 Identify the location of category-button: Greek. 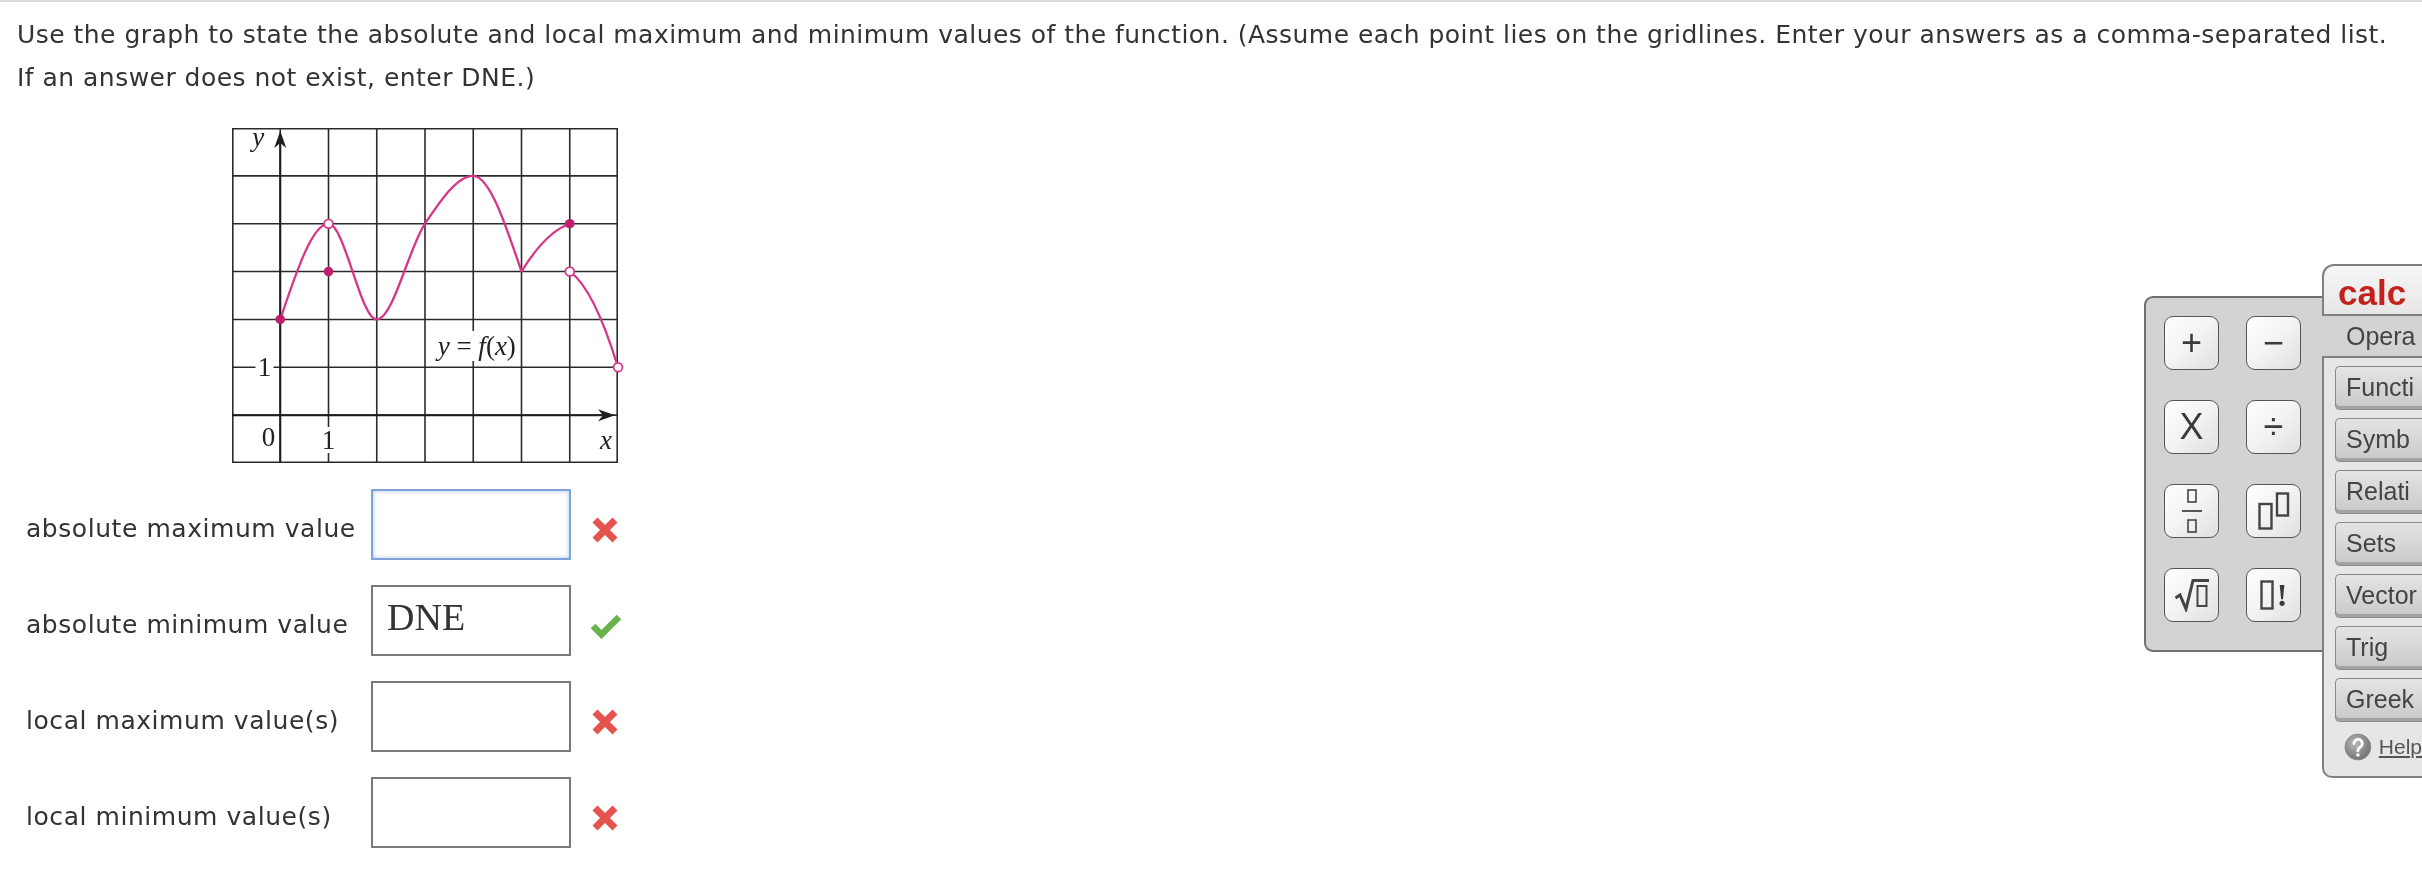
(2378, 700).